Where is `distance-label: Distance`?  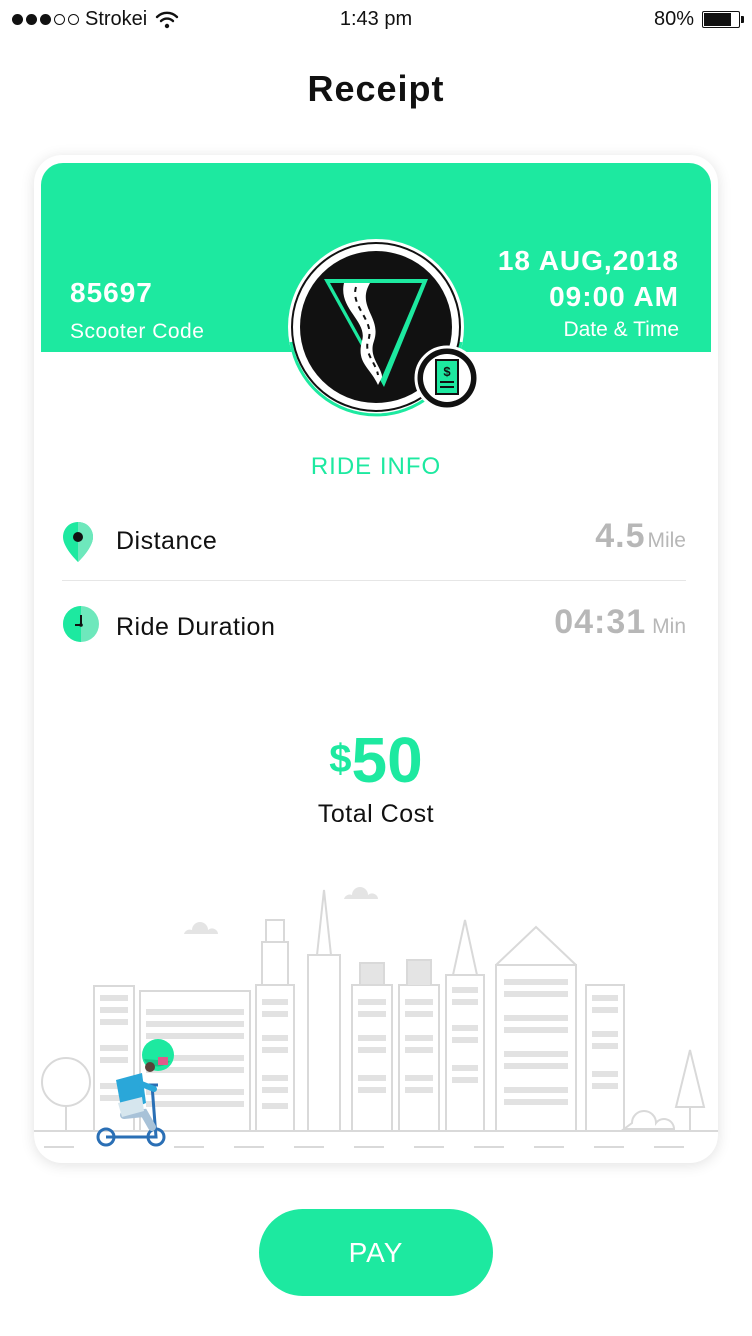 distance-label: Distance is located at coordinates (167, 541).